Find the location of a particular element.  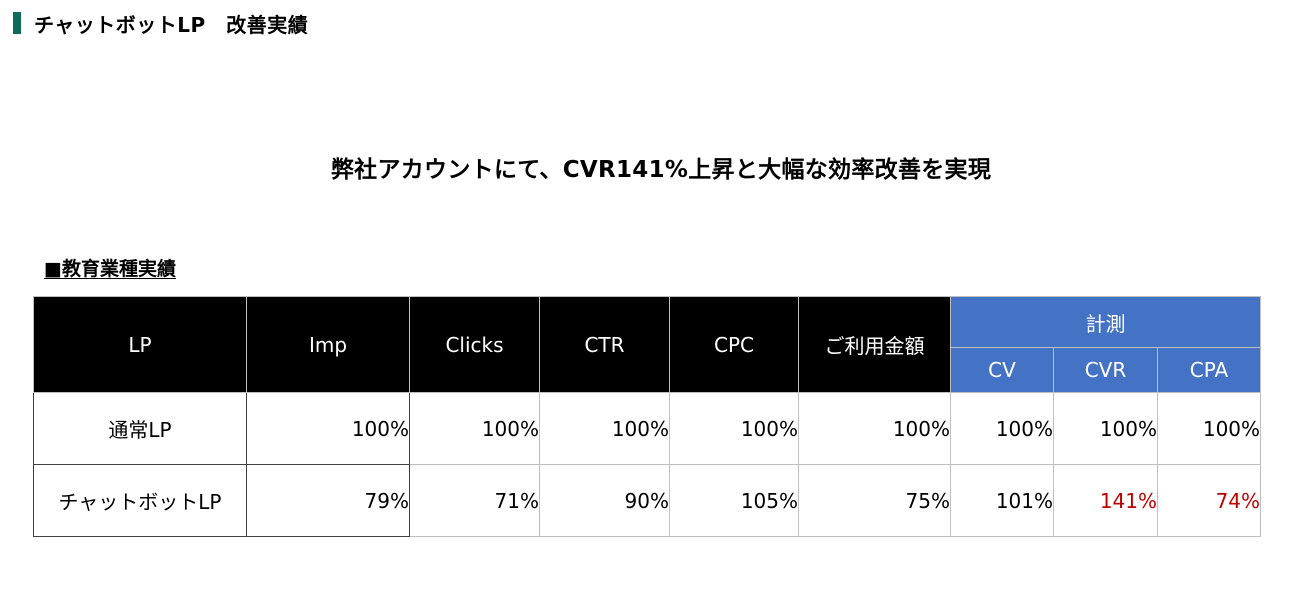

section-label: ■教育業種実績 is located at coordinates (110, 269).